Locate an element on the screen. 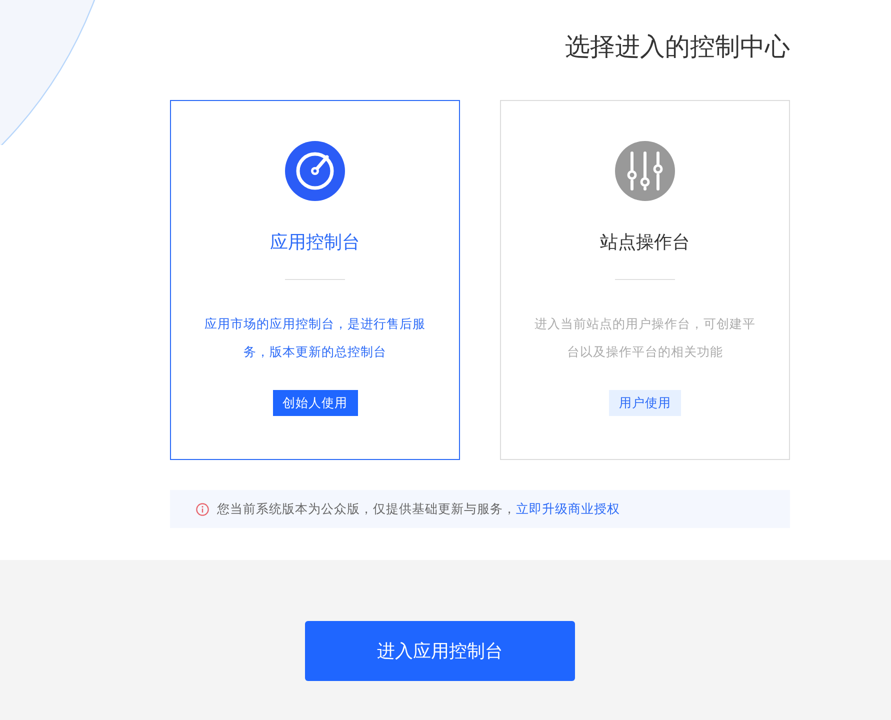 The height and width of the screenshot is (720, 891). upgrade-link: 立即升级商业授权 is located at coordinates (568, 508).